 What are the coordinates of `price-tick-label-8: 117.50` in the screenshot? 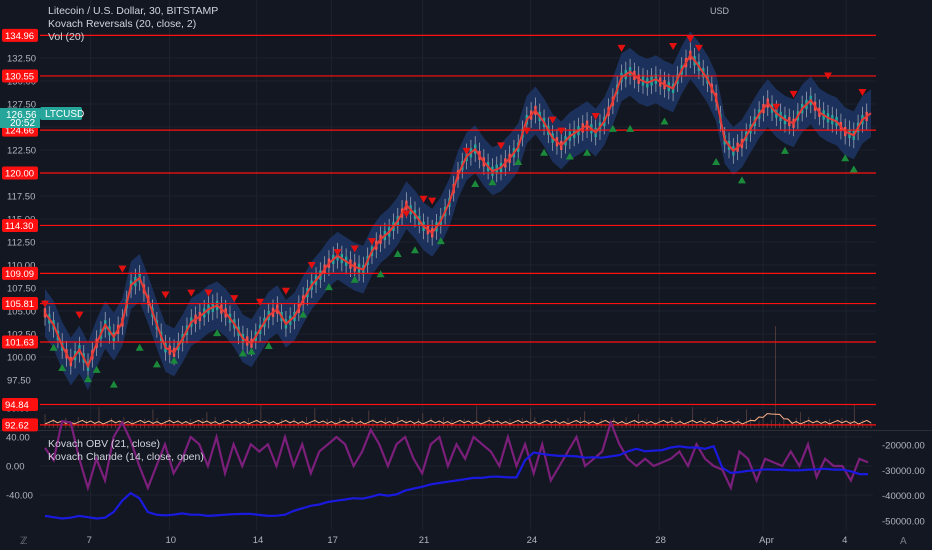 It's located at (21, 197).